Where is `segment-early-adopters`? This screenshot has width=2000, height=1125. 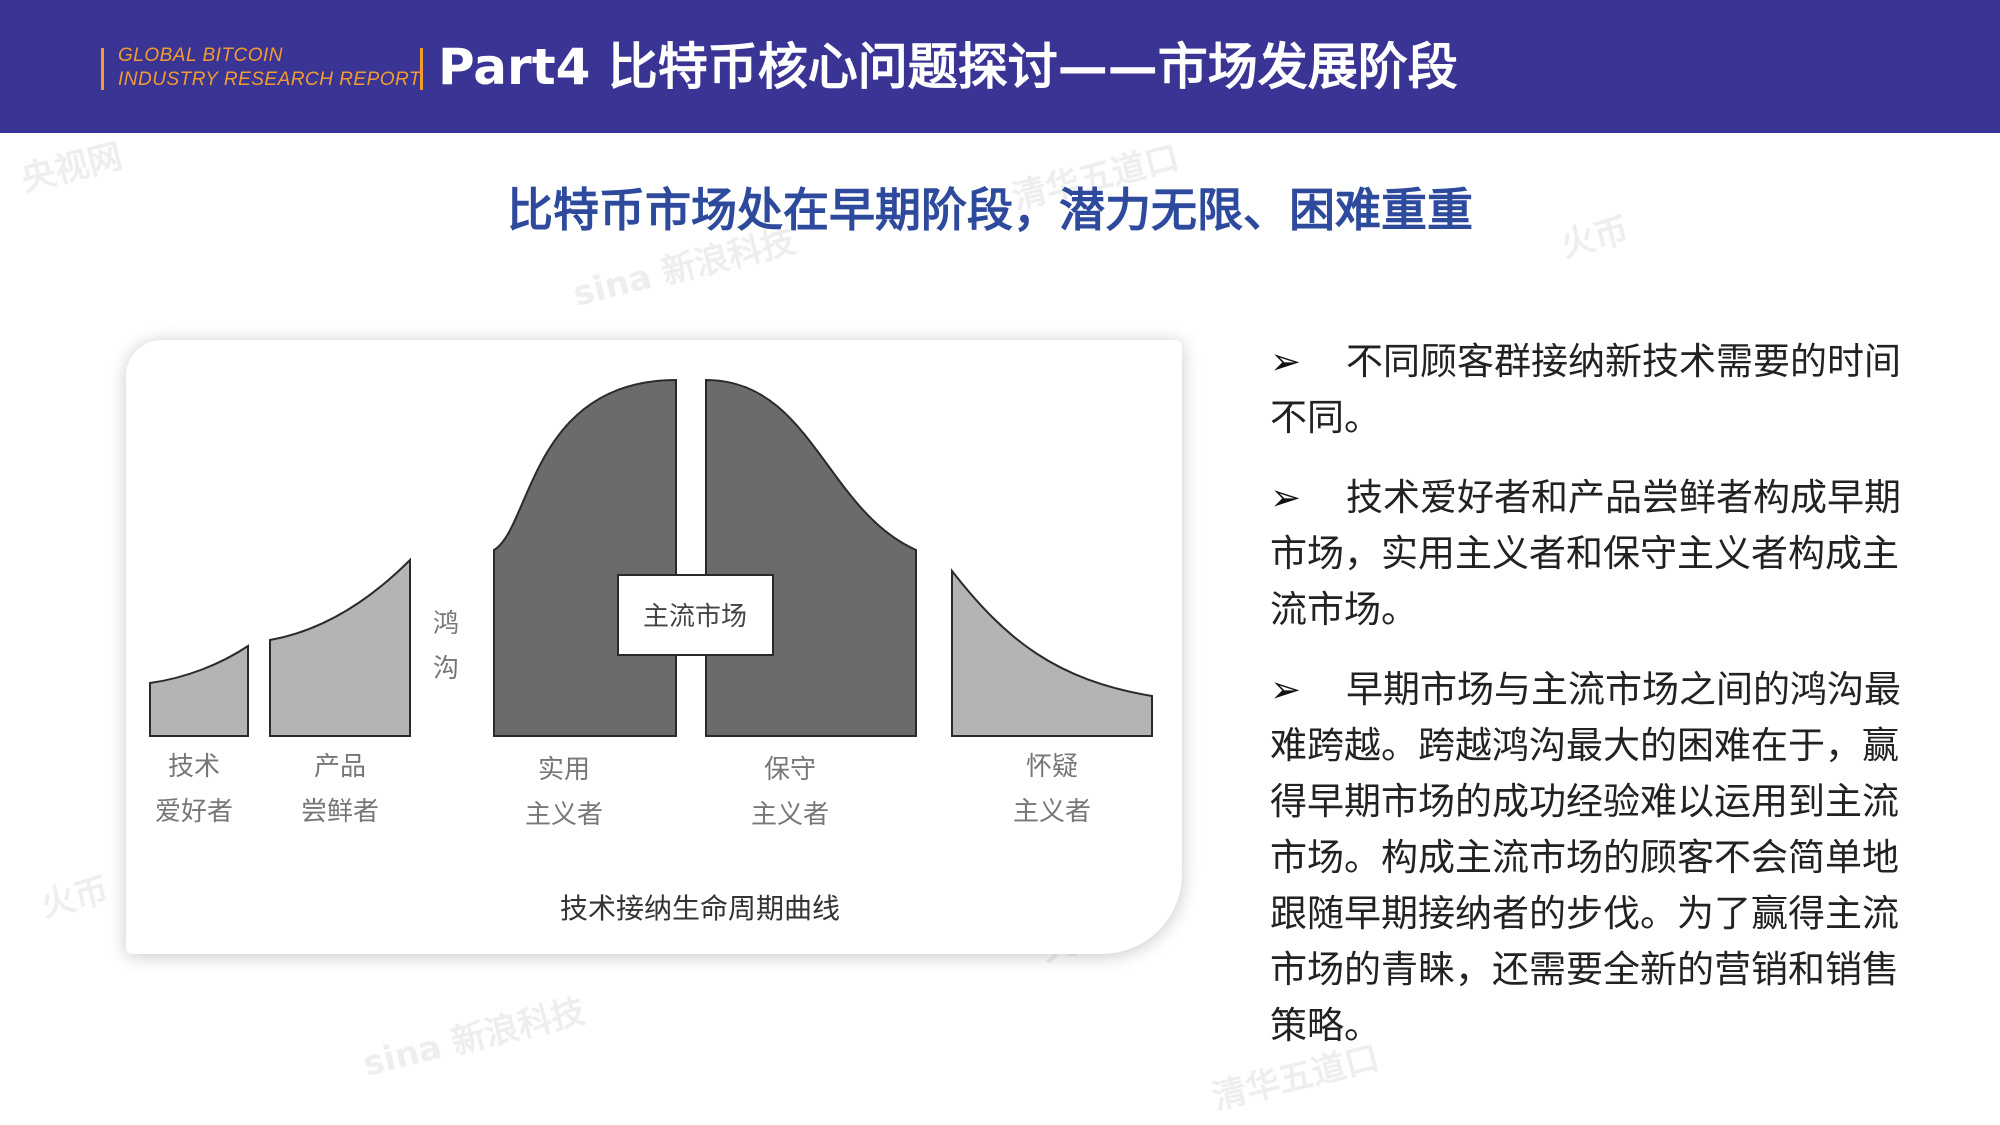 segment-early-adopters is located at coordinates (340, 647).